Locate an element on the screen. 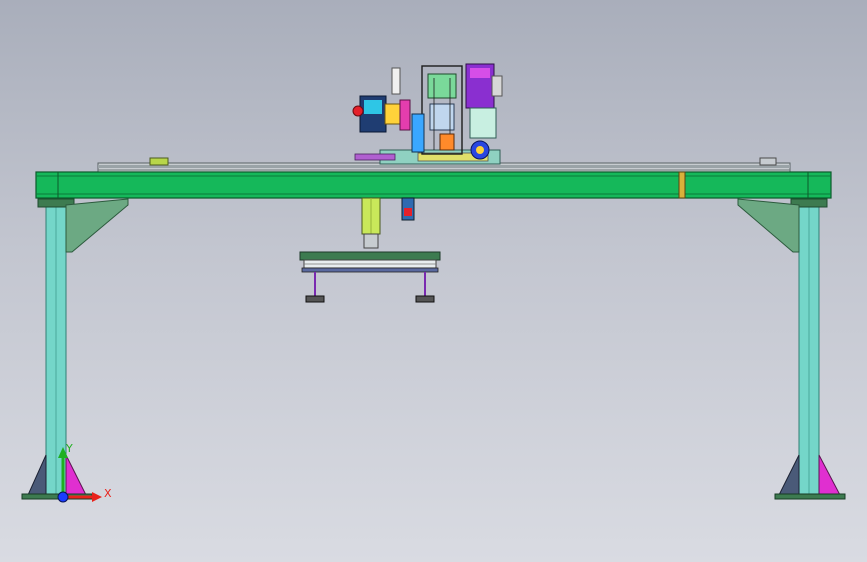  gripper-assembly is located at coordinates (370, 250).